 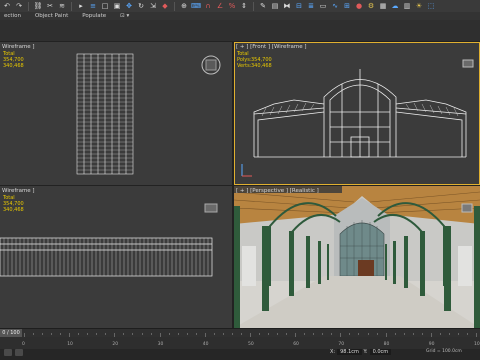 What do you see at coordinates (383, 6) in the screenshot?
I see `render-frame-icon: ▦` at bounding box center [383, 6].